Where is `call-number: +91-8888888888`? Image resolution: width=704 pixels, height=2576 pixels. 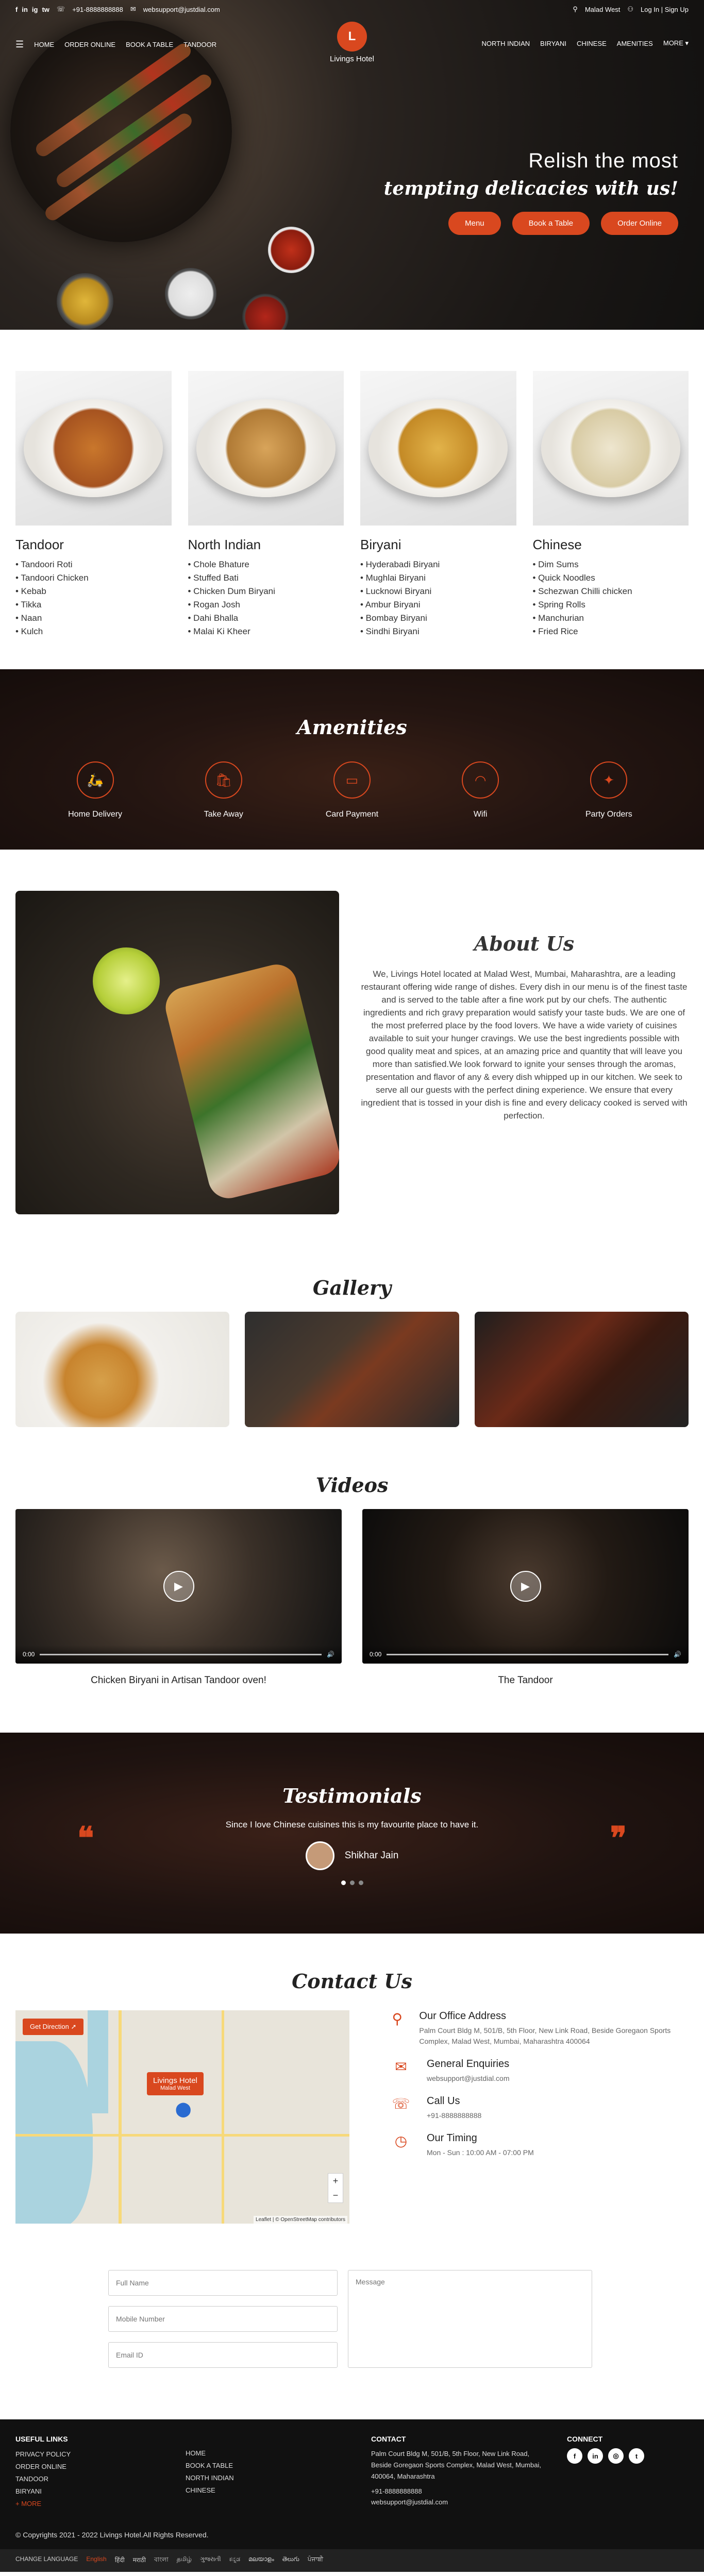 call-number: +91-8888888888 is located at coordinates (454, 2115).